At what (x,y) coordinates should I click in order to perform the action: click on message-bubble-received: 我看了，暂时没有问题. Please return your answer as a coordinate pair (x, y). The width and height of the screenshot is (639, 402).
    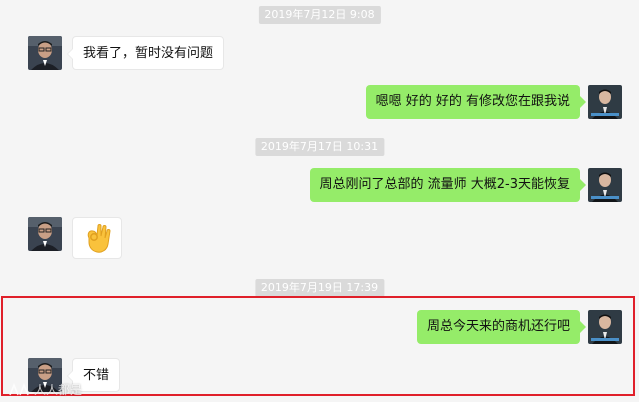
    Looking at the image, I should click on (145, 53).